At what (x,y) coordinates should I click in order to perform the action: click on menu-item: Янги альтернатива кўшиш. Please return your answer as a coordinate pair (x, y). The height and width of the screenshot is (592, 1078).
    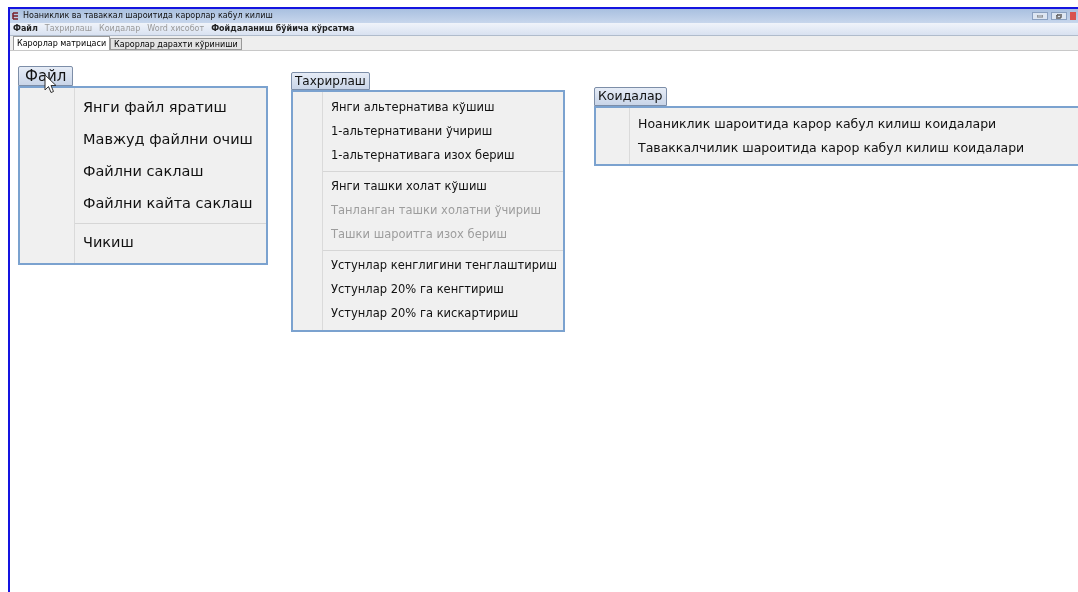
    Looking at the image, I should click on (413, 108).